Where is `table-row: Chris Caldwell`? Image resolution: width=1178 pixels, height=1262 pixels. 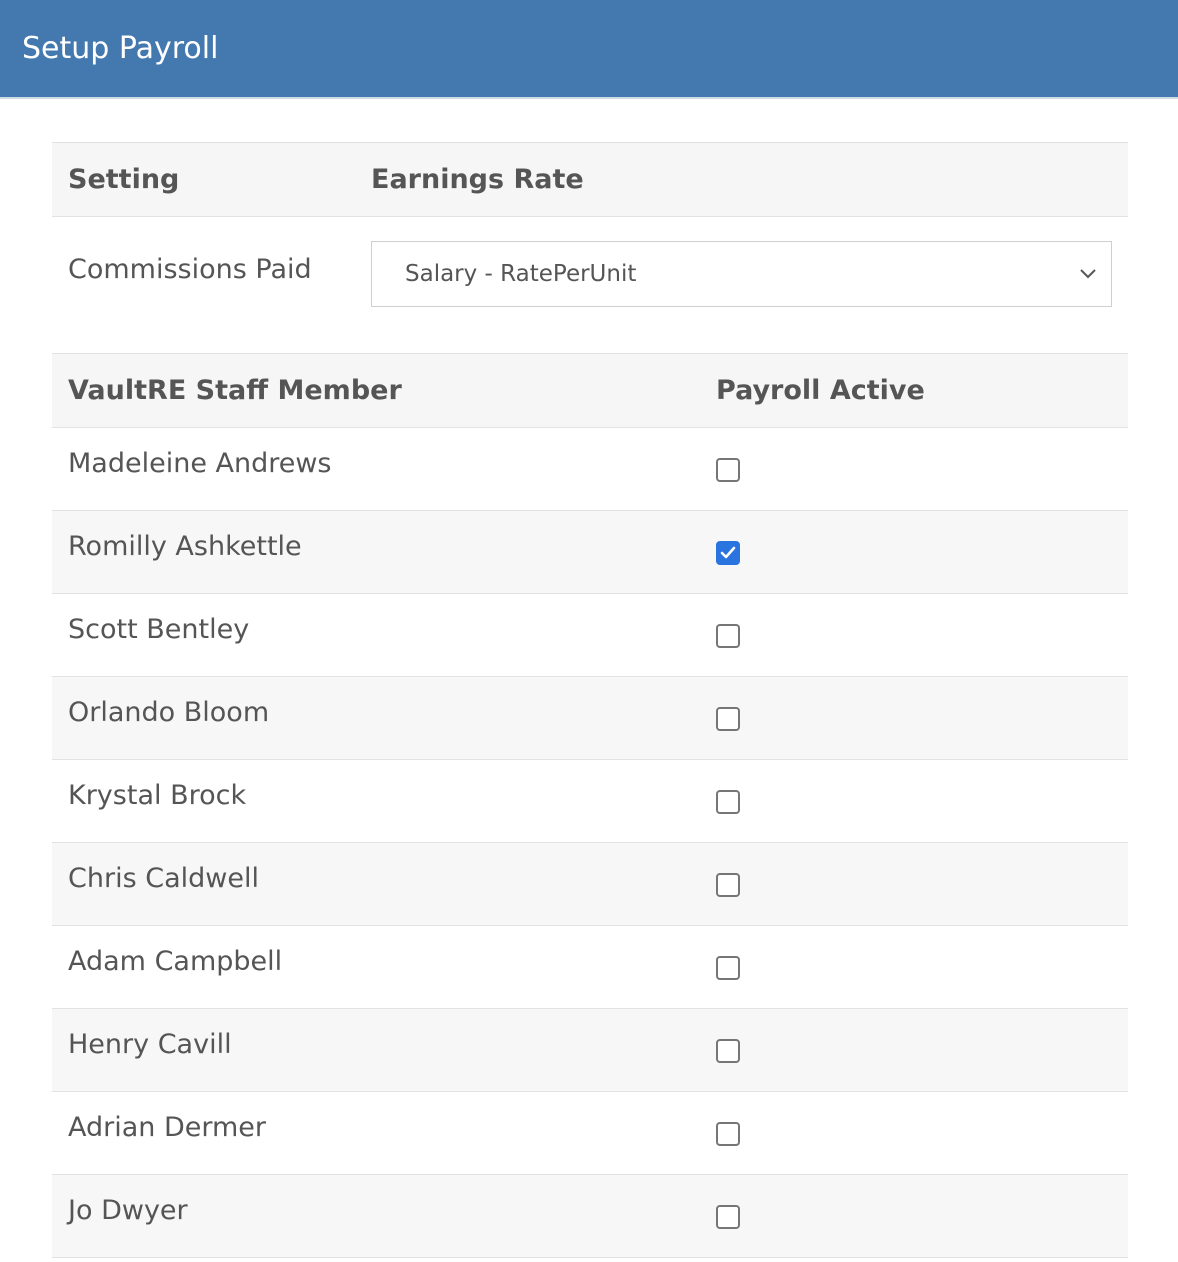
table-row: Chris Caldwell is located at coordinates (590, 884).